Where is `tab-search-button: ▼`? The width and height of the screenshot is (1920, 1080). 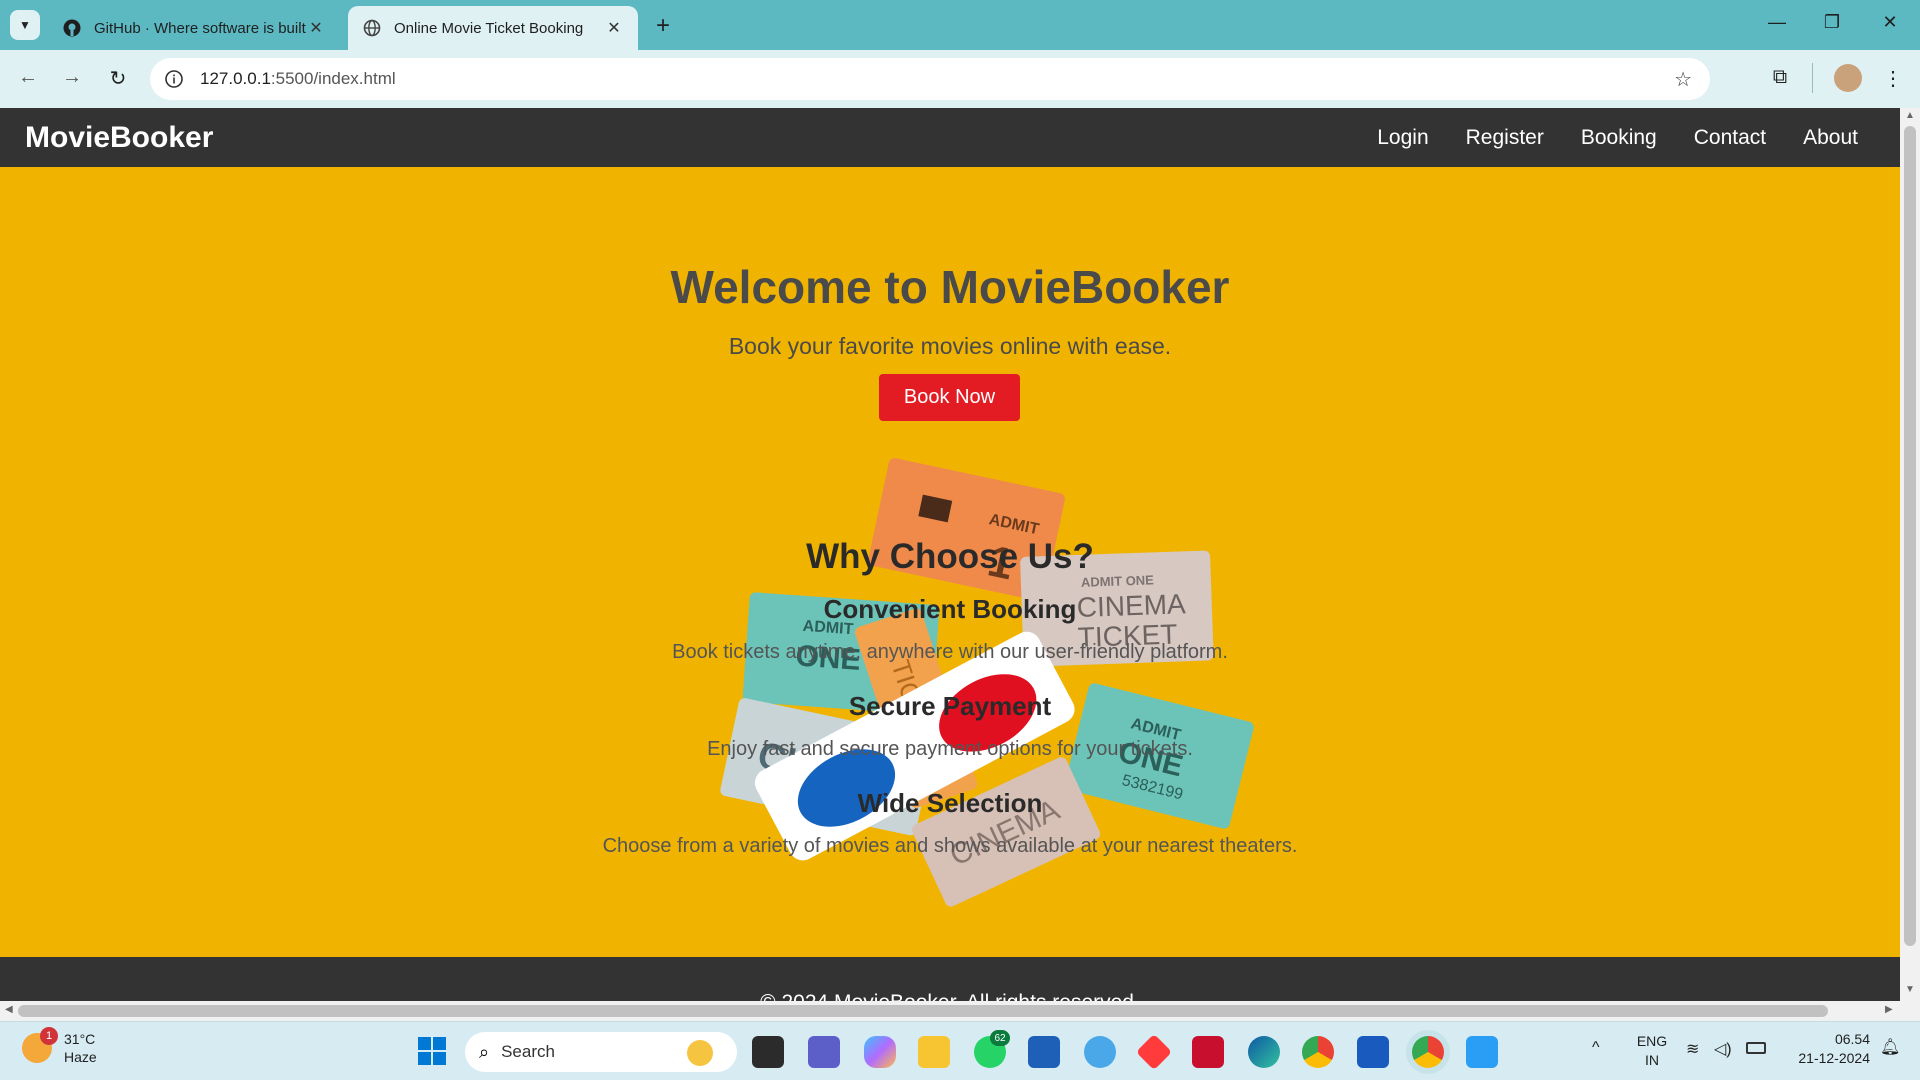
tab-search-button: ▼ is located at coordinates (25, 25).